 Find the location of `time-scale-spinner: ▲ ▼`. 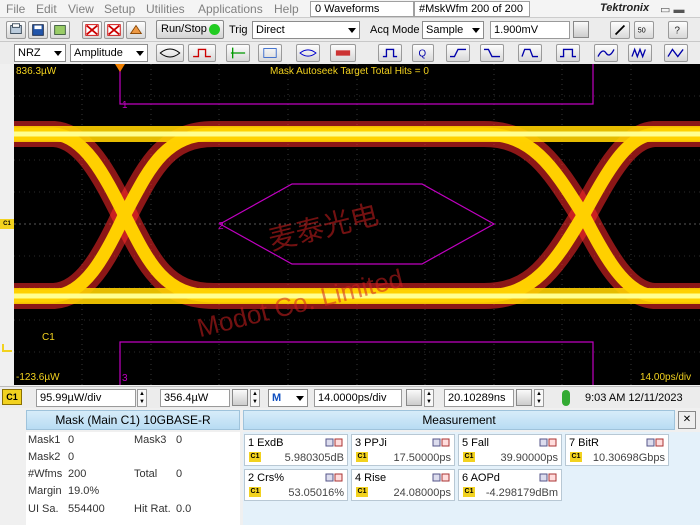

time-scale-spinner: ▲ ▼ is located at coordinates (429, 398).